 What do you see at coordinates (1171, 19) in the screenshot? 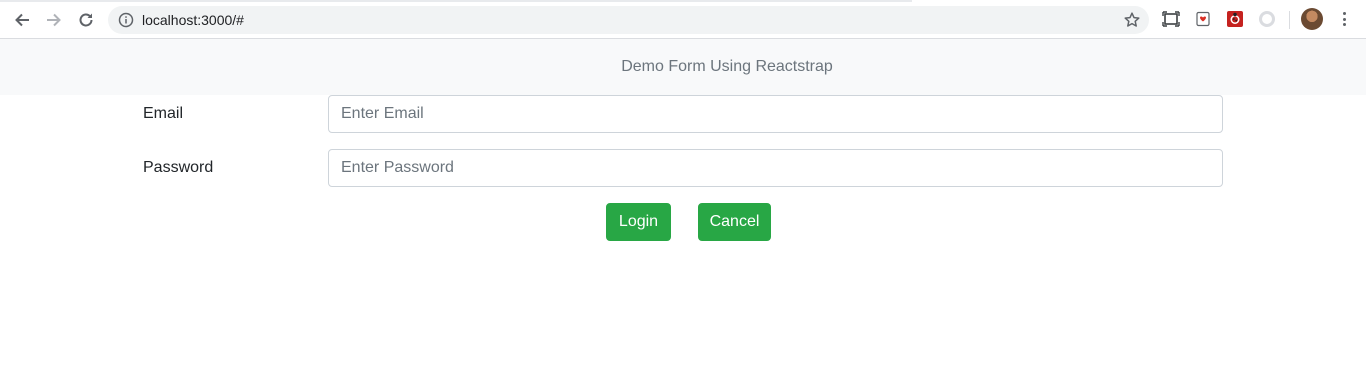
I see `screenshot-extension-icon` at bounding box center [1171, 19].